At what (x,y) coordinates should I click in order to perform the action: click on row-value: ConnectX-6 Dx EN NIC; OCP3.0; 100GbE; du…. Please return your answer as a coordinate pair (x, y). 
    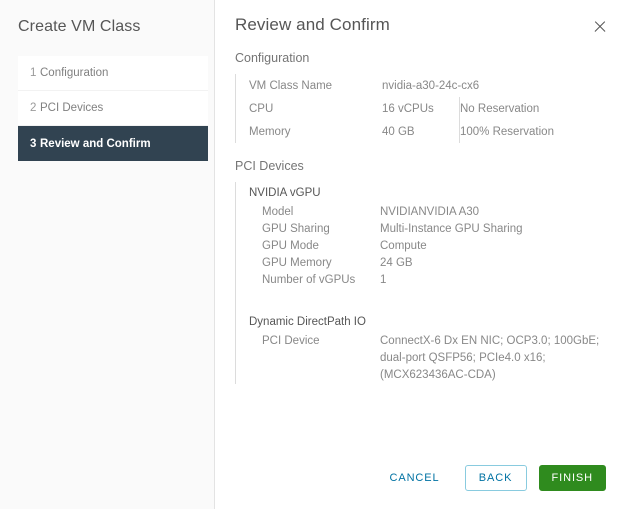
    Looking at the image, I should click on (490, 358).